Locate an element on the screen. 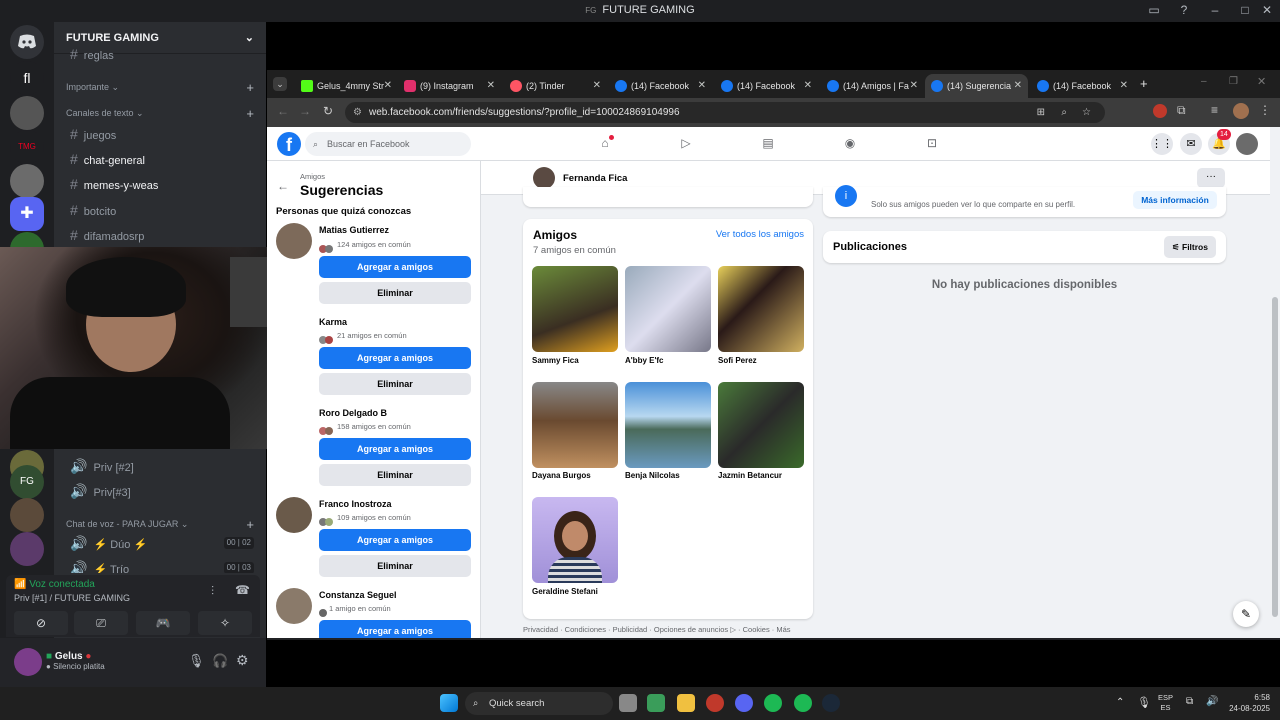  media-icon: ≡ is located at coordinates (1214, 110).